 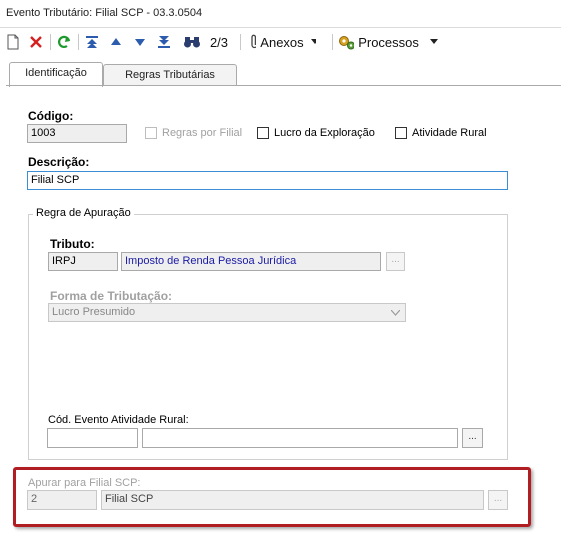 I want to click on tributo-label: Tributo:, so click(x=72, y=244).